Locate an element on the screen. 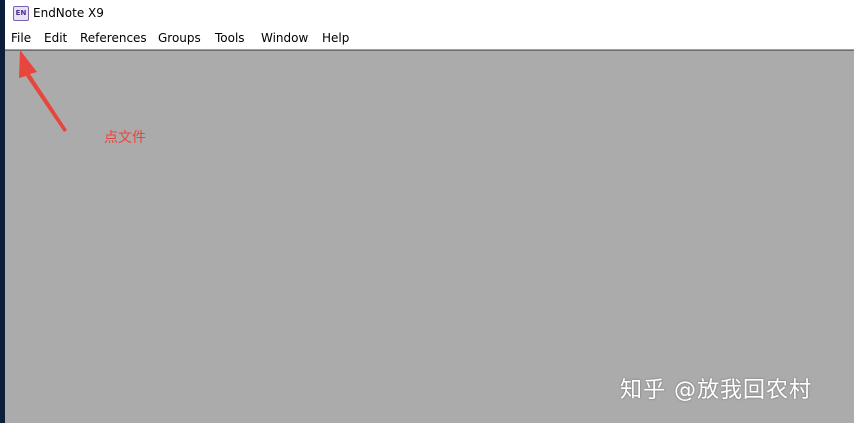  watermark-text: 知乎 @放我回农村 is located at coordinates (716, 390).